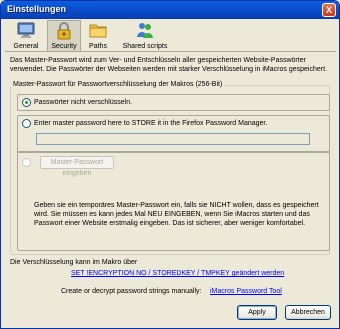  I want to click on settings-toolbar: General Security Paths Shared scripts, so click(170, 35).